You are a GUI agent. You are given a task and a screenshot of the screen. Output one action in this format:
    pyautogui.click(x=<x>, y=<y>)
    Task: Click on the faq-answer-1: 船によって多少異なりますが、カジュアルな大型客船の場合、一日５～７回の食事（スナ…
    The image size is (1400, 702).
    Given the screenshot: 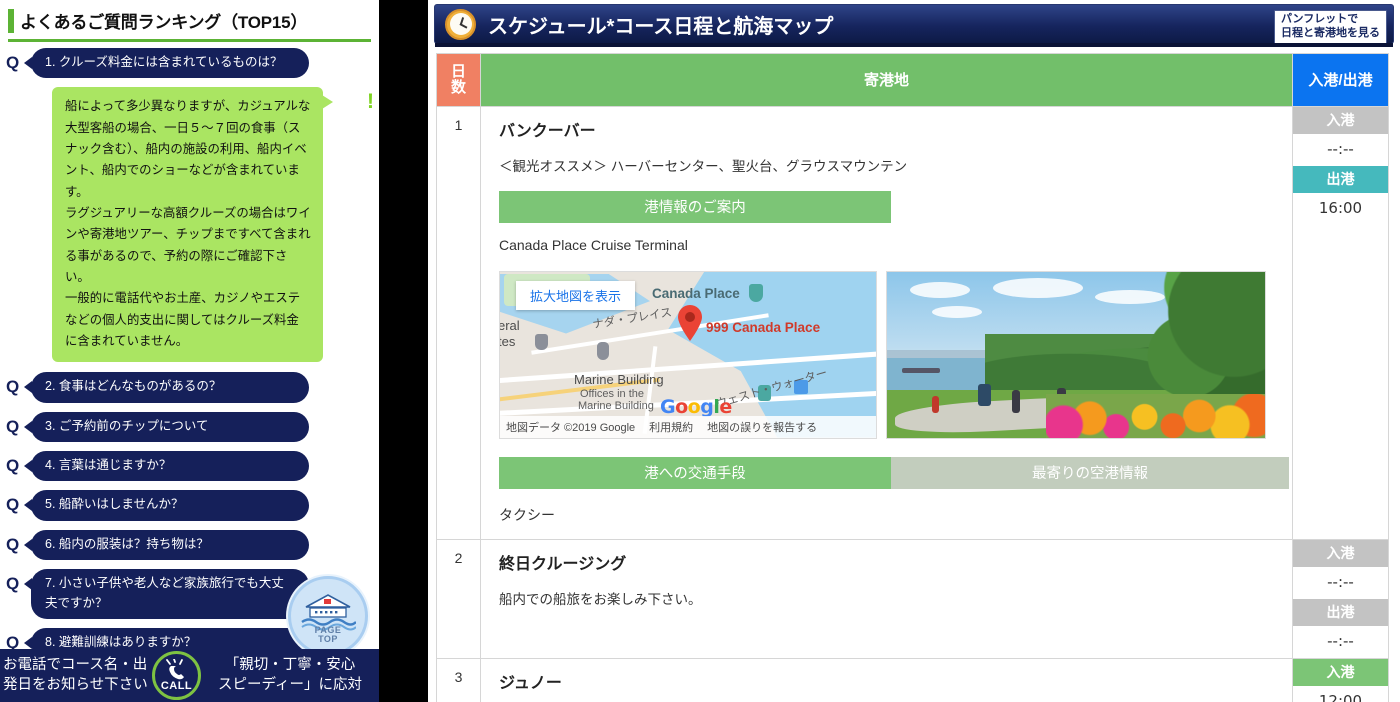 What is the action you would take?
    pyautogui.click(x=213, y=225)
    